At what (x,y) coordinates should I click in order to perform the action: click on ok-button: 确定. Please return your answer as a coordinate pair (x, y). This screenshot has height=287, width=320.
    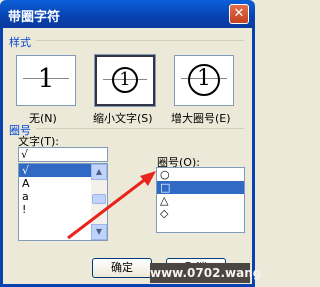
    Looking at the image, I should click on (122, 268).